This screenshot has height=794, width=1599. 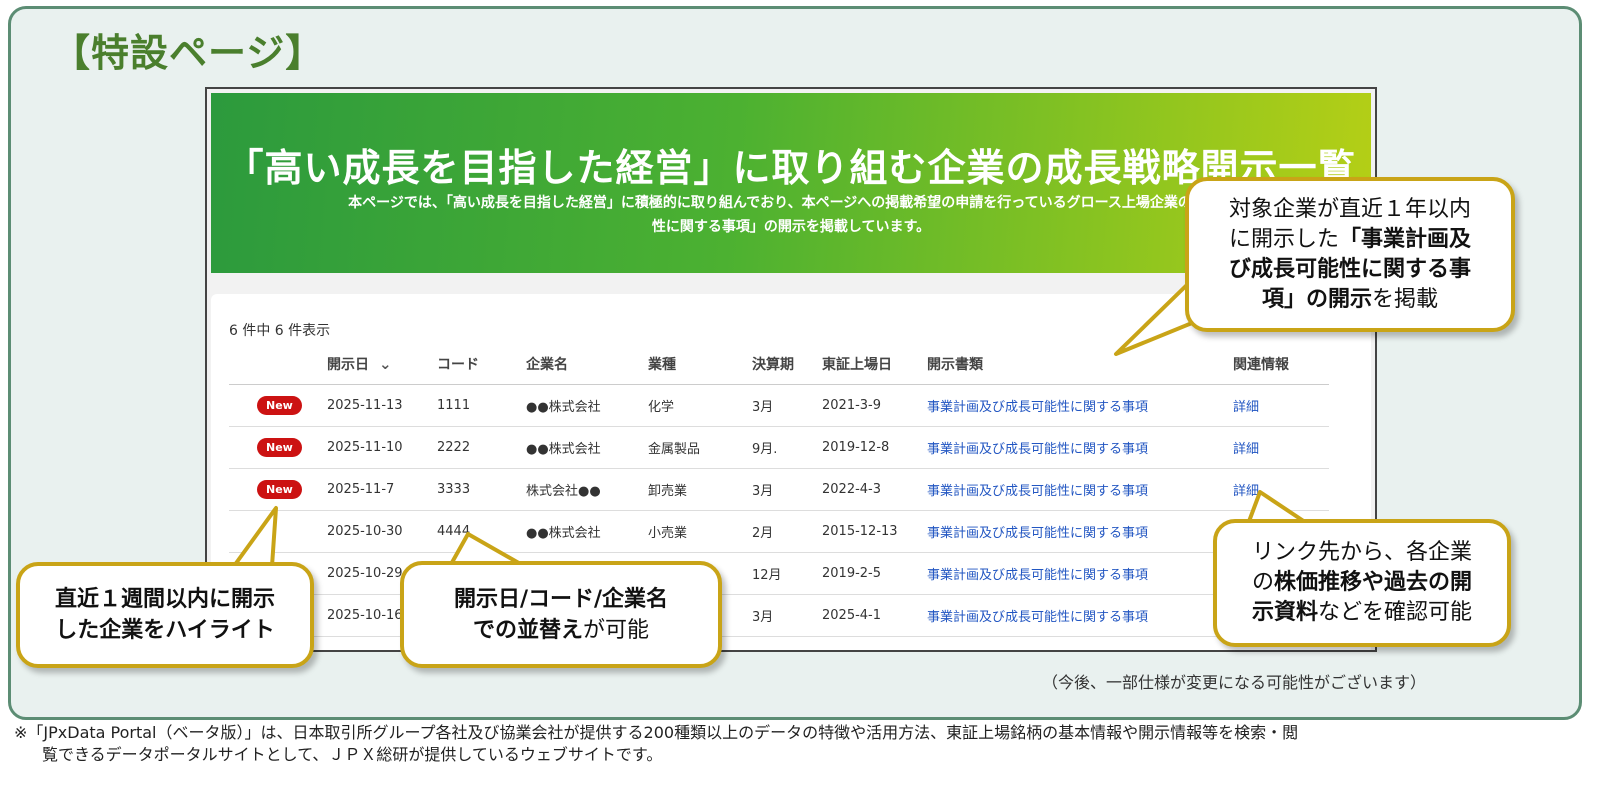 I want to click on cell-industry: 化学, so click(x=700, y=405).